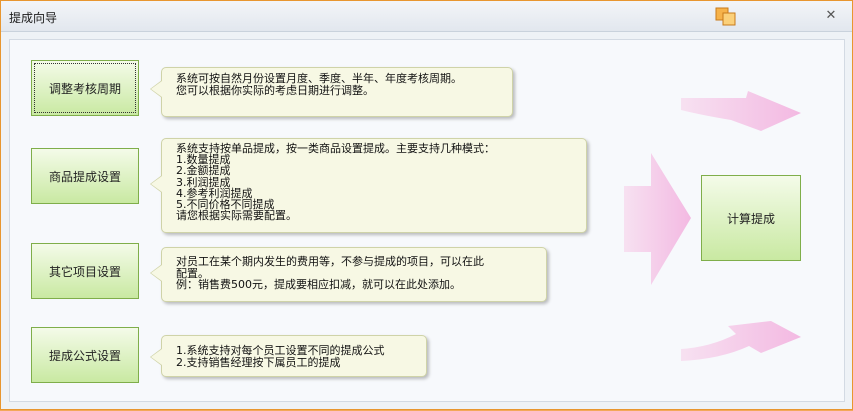 This screenshot has width=853, height=411. Describe the element at coordinates (741, 111) in the screenshot. I see `curved-arrow-top-icon` at that location.